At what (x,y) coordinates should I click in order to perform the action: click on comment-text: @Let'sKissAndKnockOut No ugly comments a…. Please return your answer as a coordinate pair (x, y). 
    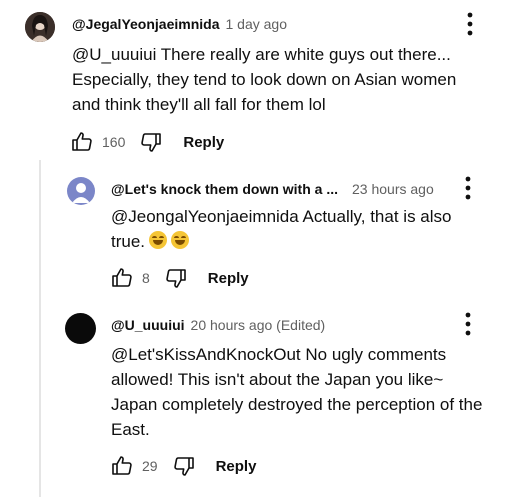
    Looking at the image, I should click on (297, 392).